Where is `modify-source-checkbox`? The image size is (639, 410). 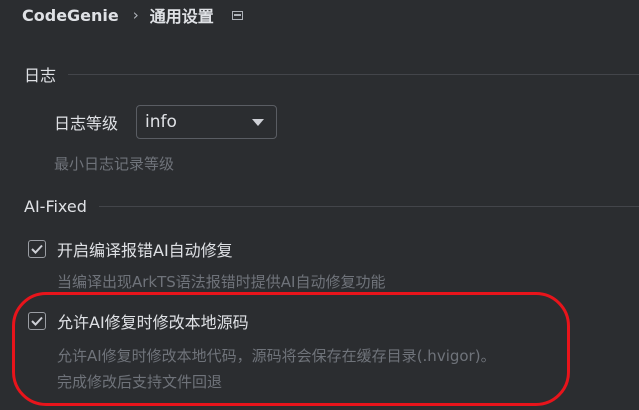
modify-source-checkbox is located at coordinates (37, 321).